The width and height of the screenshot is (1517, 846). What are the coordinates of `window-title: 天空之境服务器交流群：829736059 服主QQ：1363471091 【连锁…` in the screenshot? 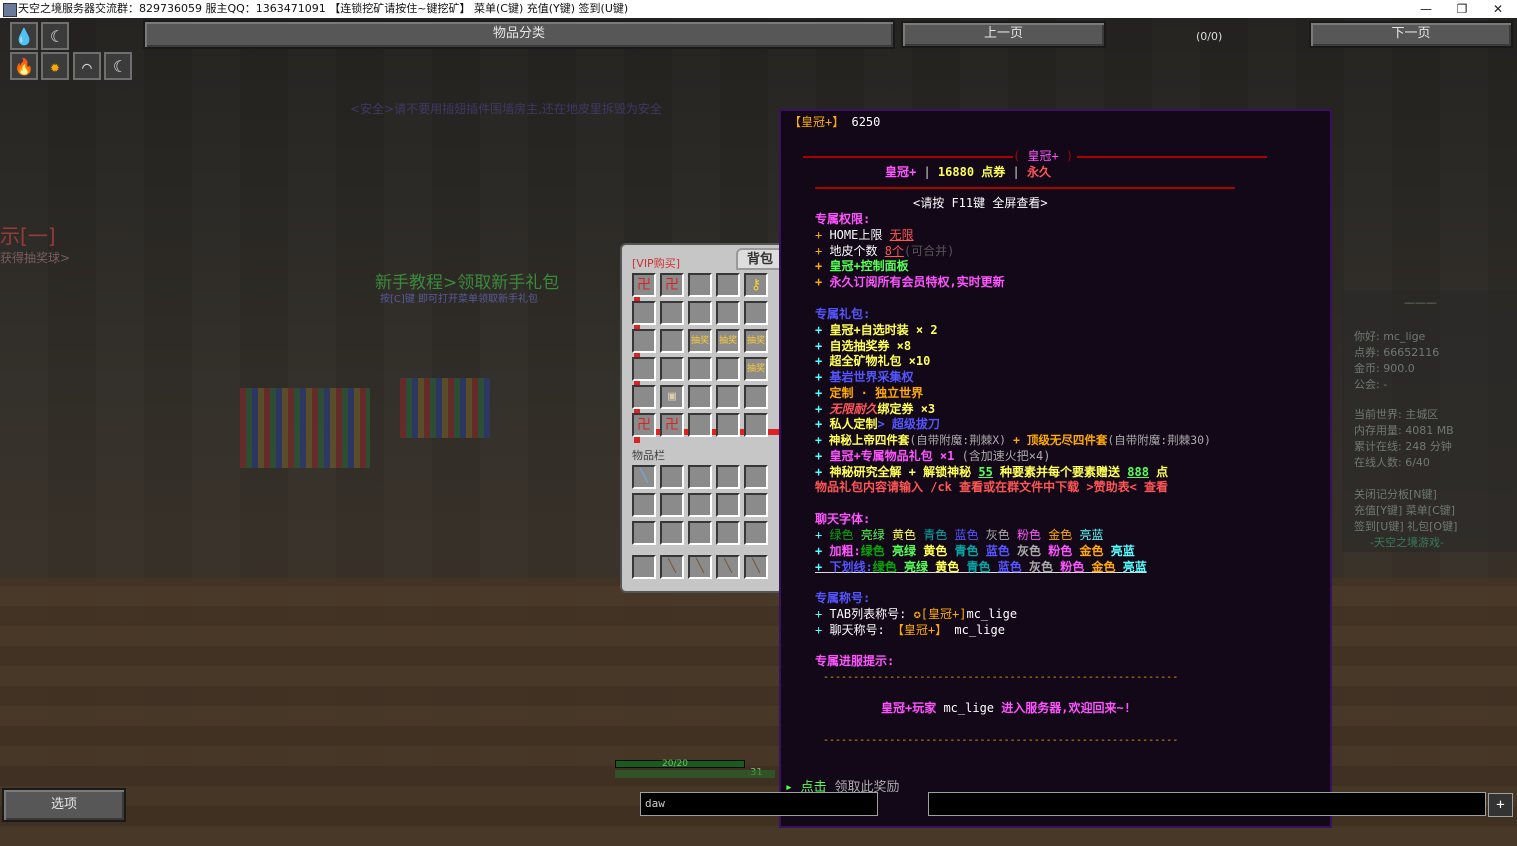 It's located at (323, 8).